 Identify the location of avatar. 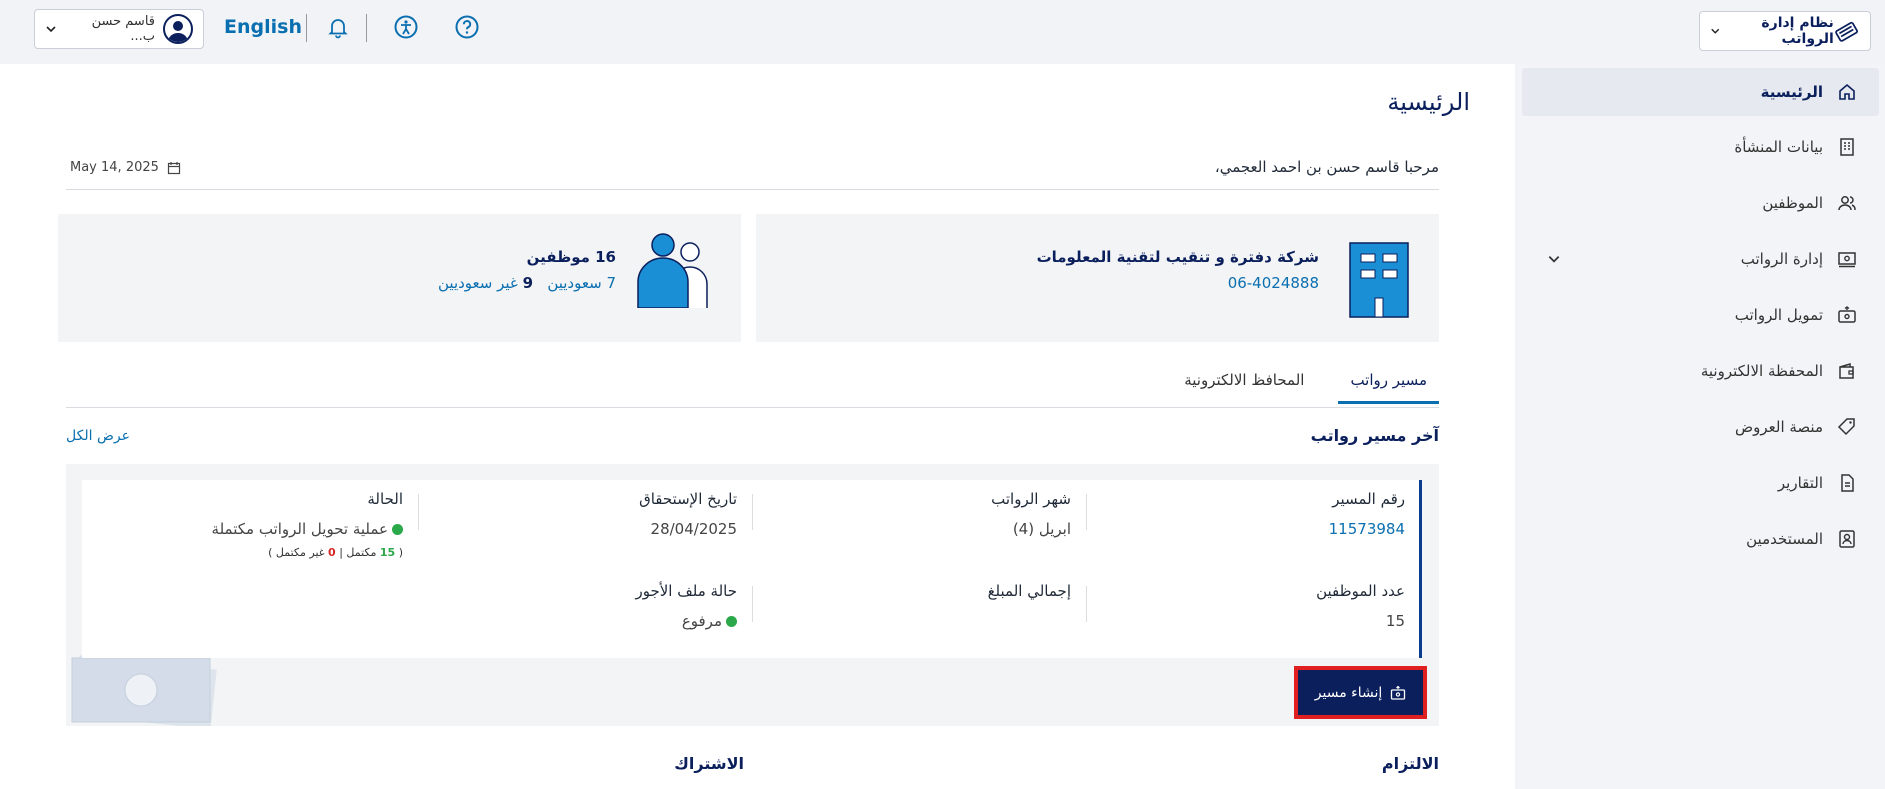
(178, 29).